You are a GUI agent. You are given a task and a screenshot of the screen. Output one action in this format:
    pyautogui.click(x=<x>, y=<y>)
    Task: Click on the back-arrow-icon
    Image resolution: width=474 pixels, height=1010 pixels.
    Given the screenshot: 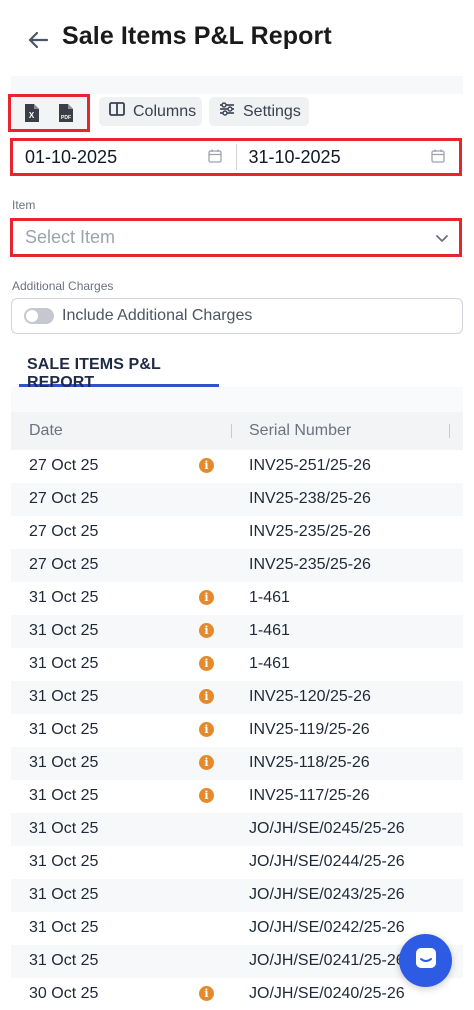 What is the action you would take?
    pyautogui.click(x=38, y=40)
    